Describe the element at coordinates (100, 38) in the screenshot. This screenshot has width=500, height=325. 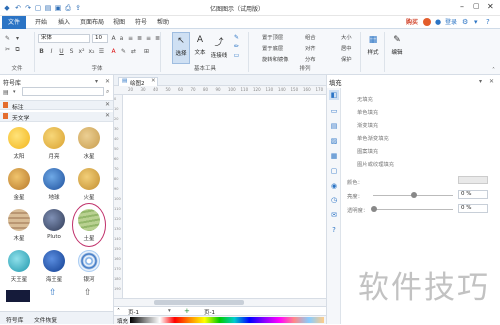
I see `font-size-select: 10` at that location.